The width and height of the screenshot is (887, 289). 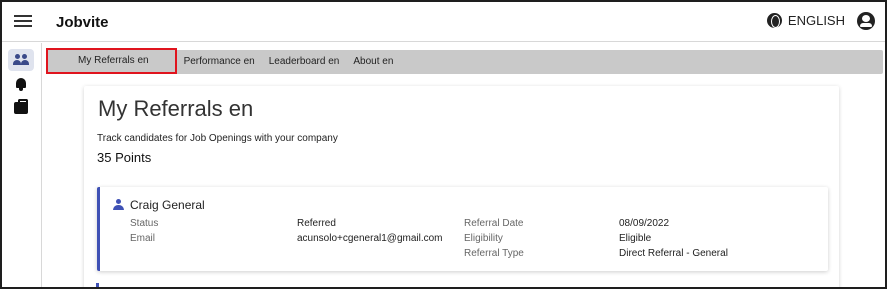 What do you see at coordinates (494, 223) in the screenshot?
I see `referral-date-label: Referral Date` at bounding box center [494, 223].